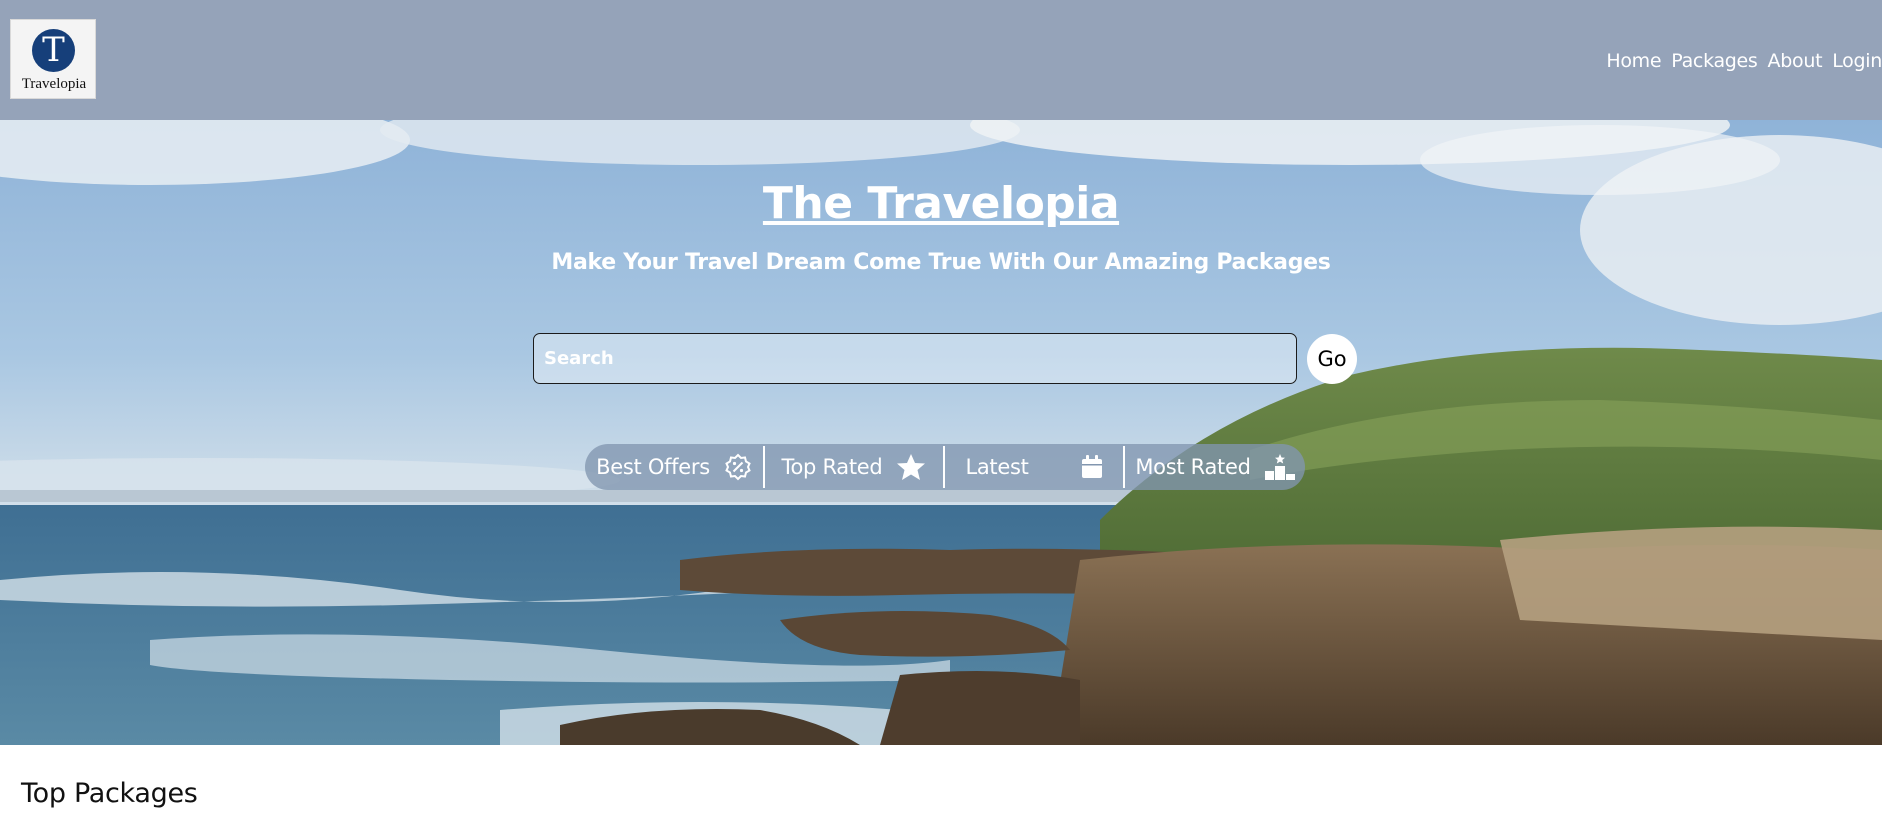 The width and height of the screenshot is (1882, 835). Describe the element at coordinates (1633, 61) in the screenshot. I see `nav-home-link: Home` at that location.